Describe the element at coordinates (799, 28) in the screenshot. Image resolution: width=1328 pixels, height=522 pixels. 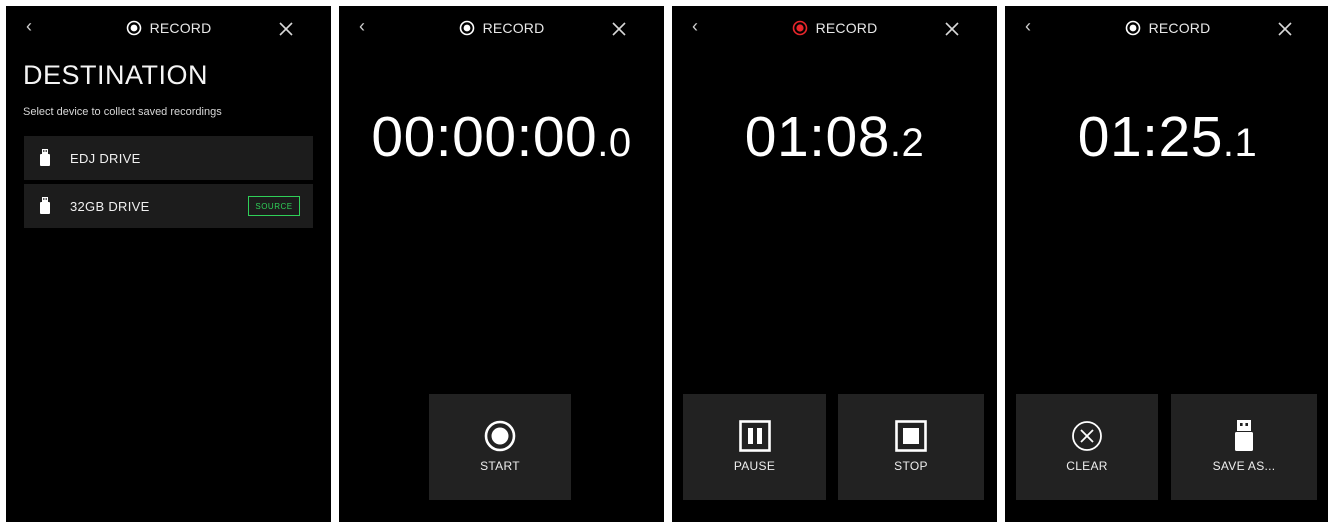
I see `record-active-icon` at that location.